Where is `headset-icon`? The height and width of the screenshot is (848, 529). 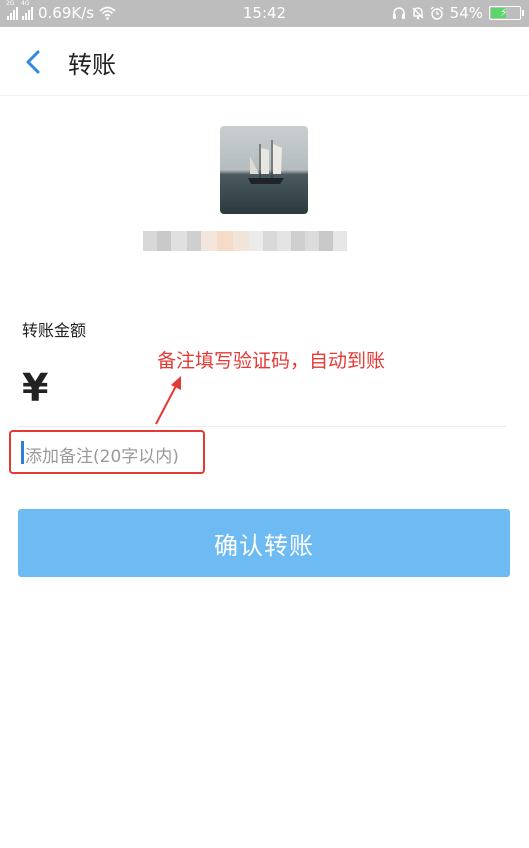
headset-icon is located at coordinates (398, 13).